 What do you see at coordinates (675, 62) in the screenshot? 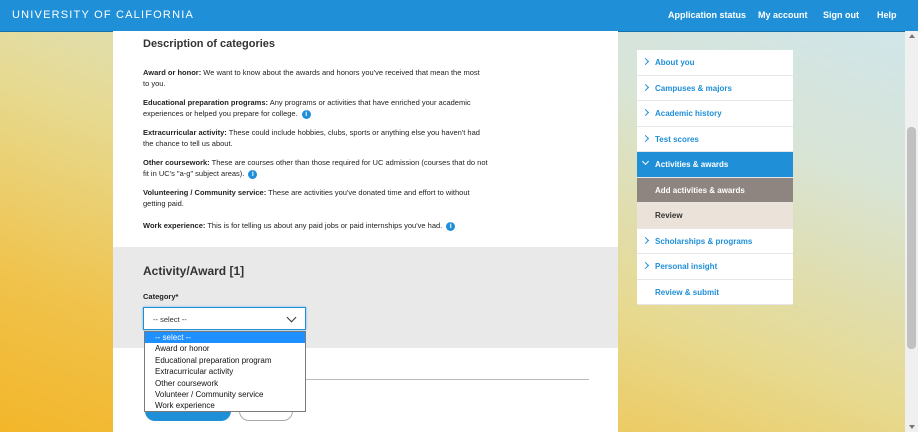
I see `sidebar-item-label: About you` at bounding box center [675, 62].